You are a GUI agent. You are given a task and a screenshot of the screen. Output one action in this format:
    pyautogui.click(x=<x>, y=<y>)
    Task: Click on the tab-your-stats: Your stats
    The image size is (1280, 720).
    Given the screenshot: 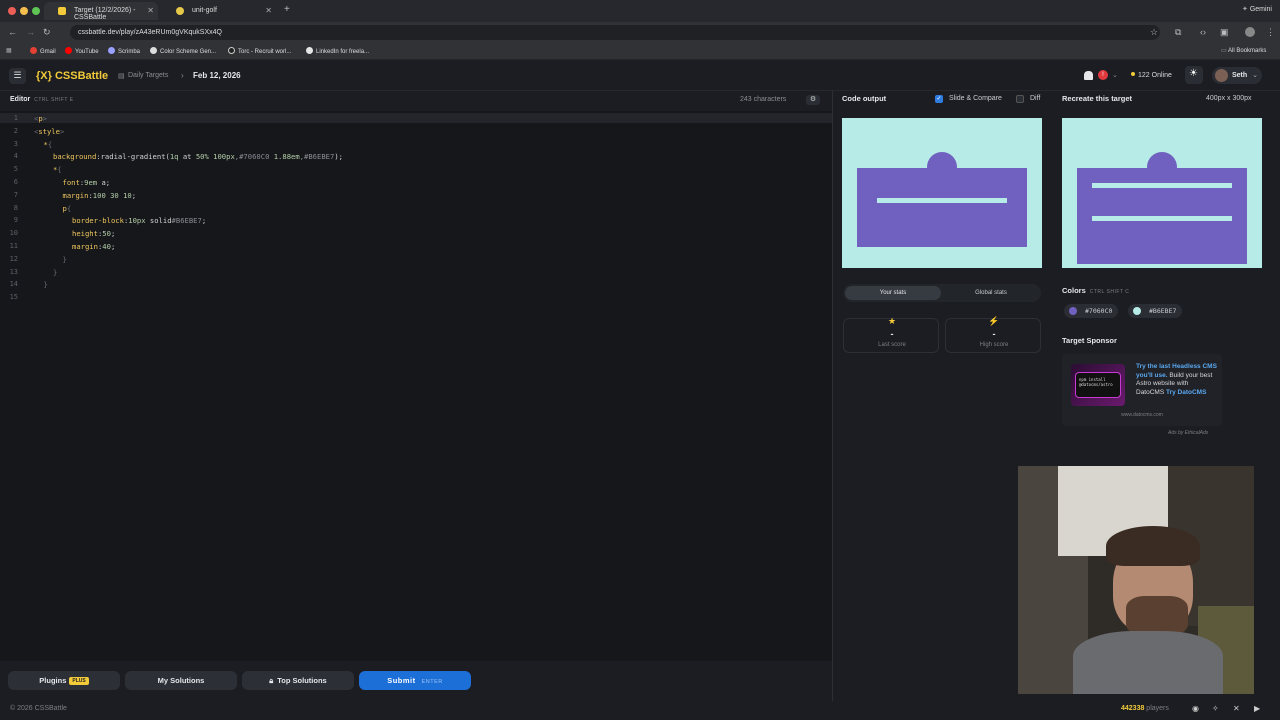 What is the action you would take?
    pyautogui.click(x=893, y=293)
    